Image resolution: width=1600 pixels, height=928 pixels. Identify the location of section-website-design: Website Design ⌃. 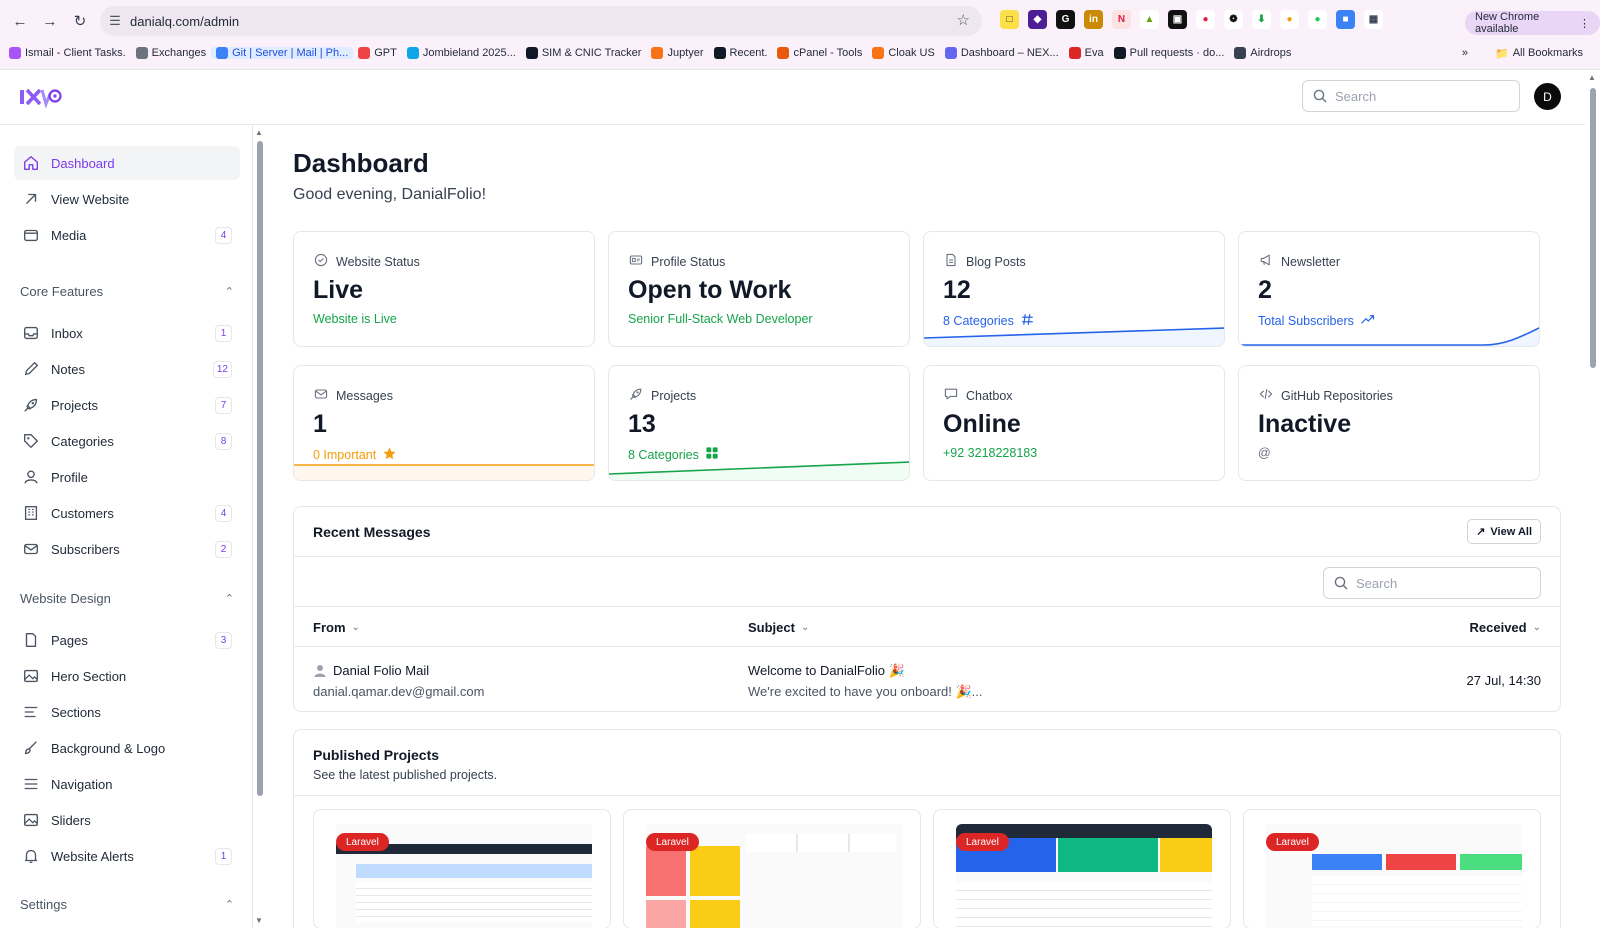
(130, 598).